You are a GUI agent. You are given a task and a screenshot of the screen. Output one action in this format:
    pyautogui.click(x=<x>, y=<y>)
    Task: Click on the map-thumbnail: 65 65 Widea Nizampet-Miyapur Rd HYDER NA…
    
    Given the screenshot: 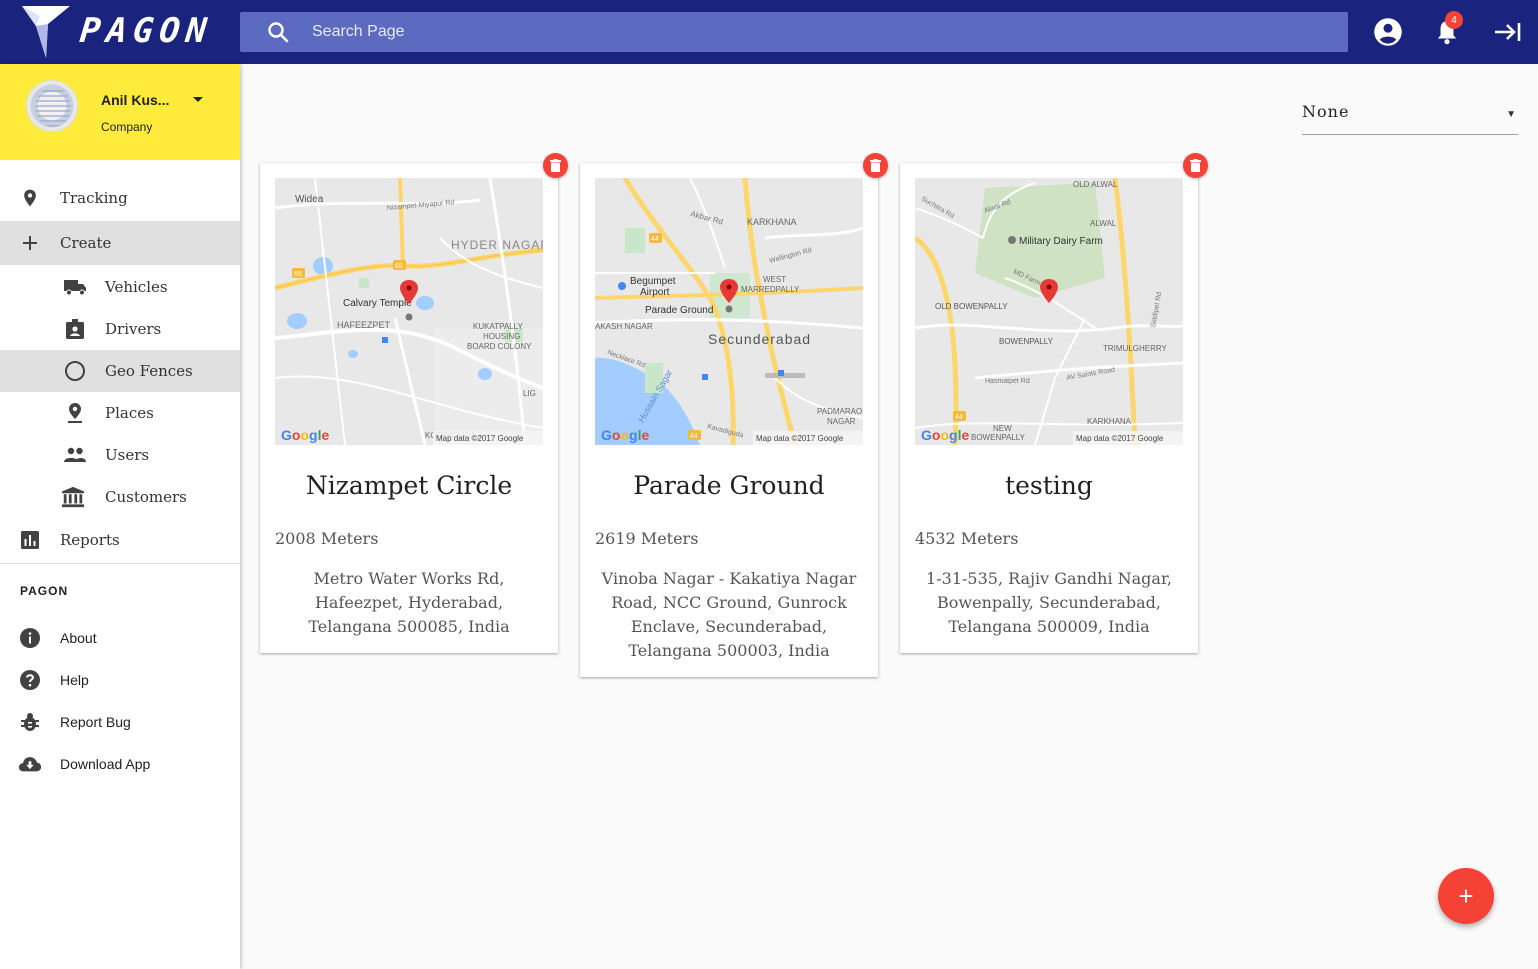 What is the action you would take?
    pyautogui.click(x=409, y=311)
    